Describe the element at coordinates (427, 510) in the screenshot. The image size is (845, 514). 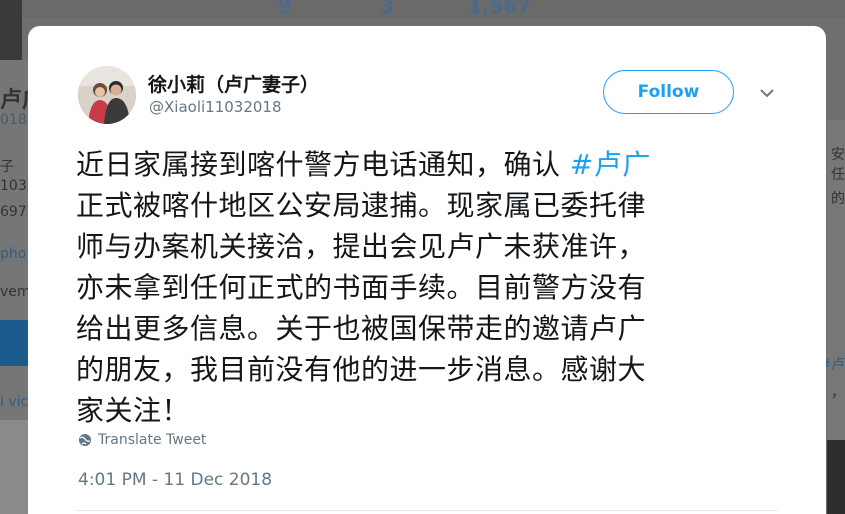
I see `divider` at that location.